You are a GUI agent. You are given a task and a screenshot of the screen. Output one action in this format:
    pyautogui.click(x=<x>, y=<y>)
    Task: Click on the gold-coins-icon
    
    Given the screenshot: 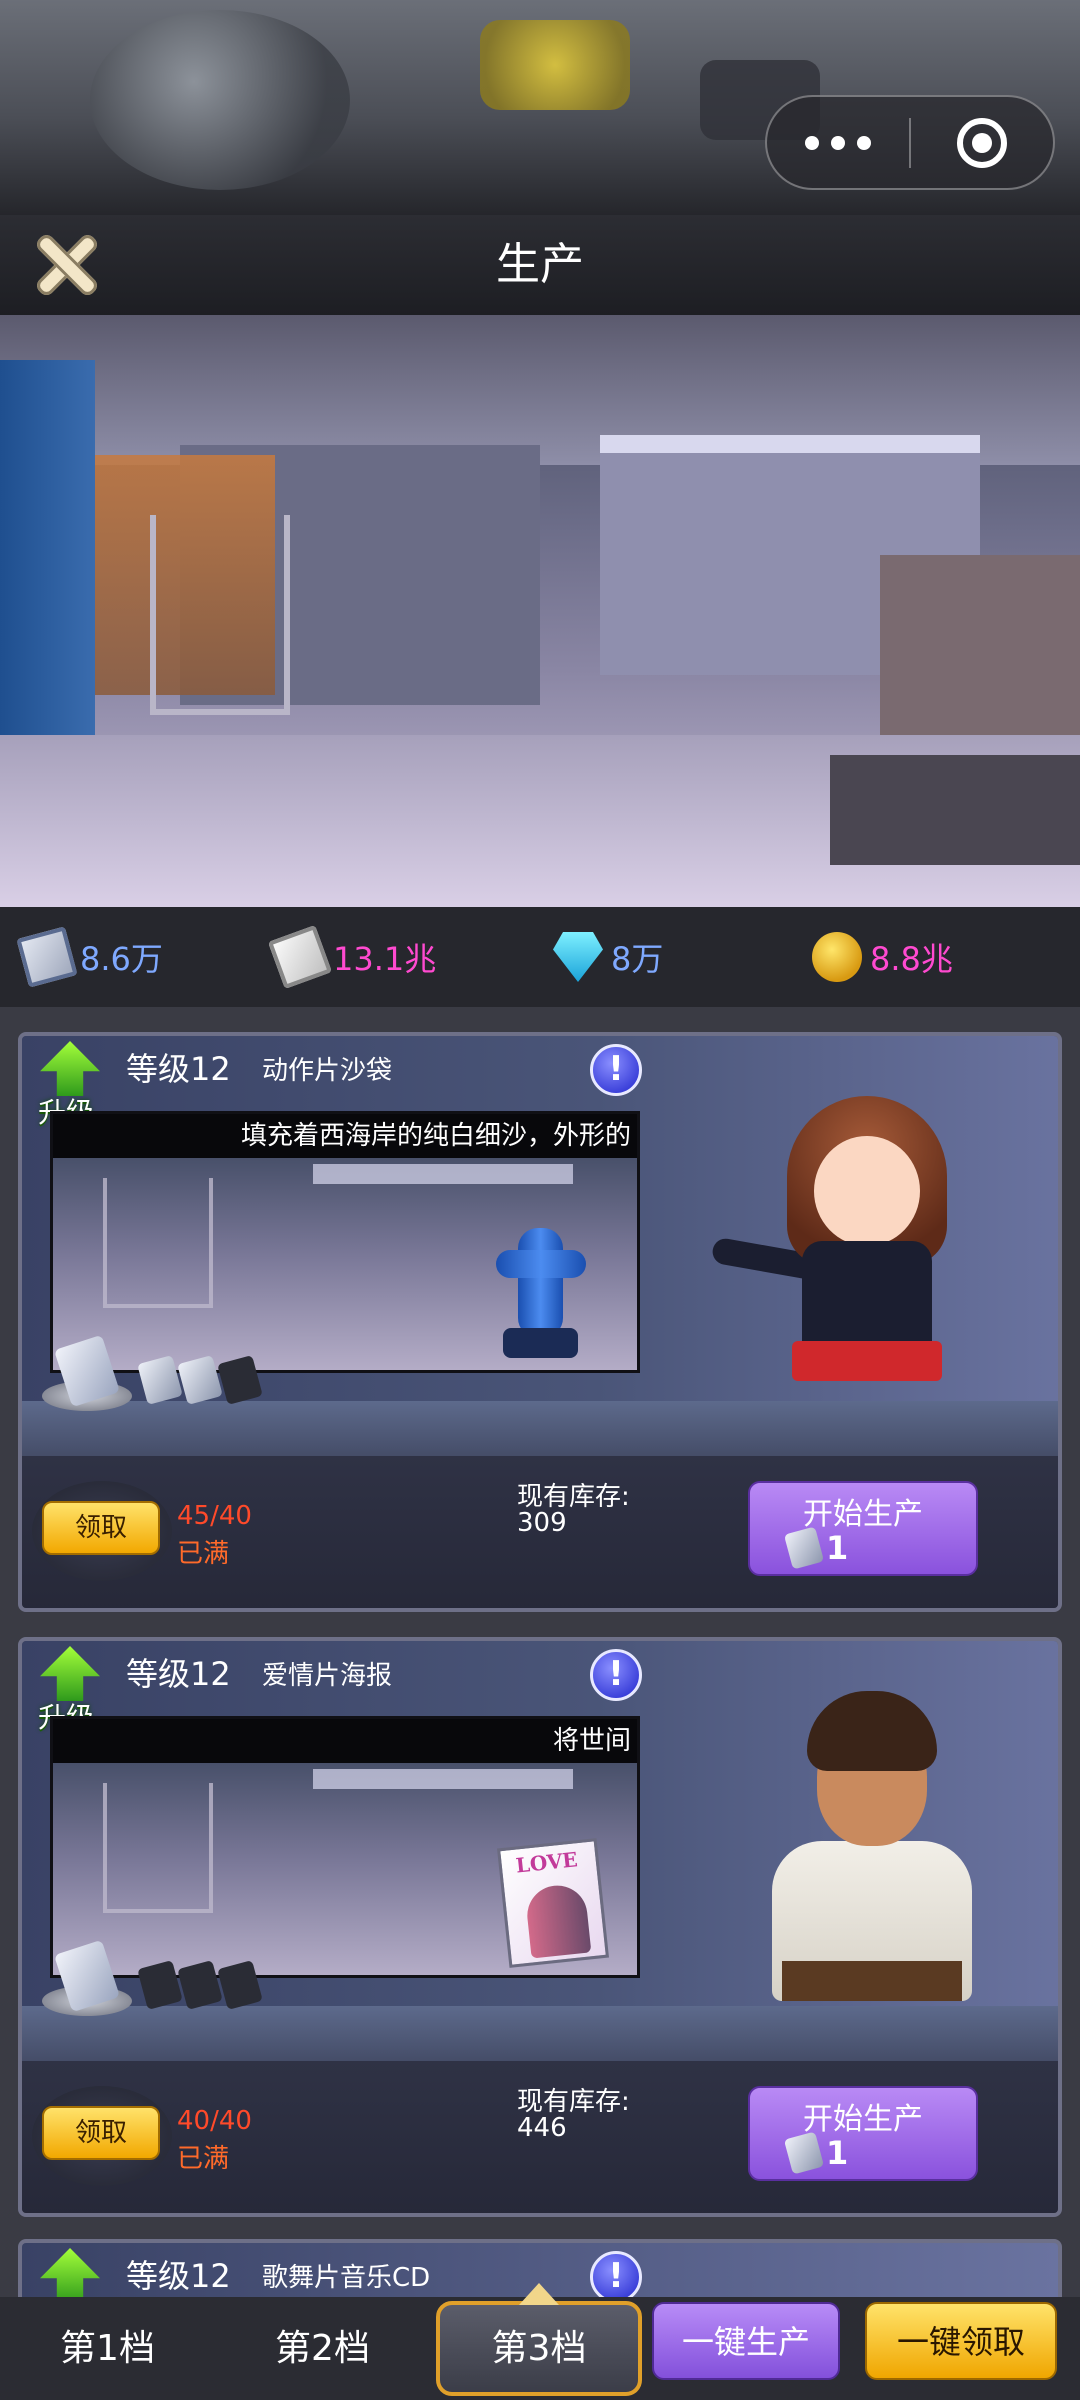 What is the action you would take?
    pyautogui.click(x=837, y=957)
    